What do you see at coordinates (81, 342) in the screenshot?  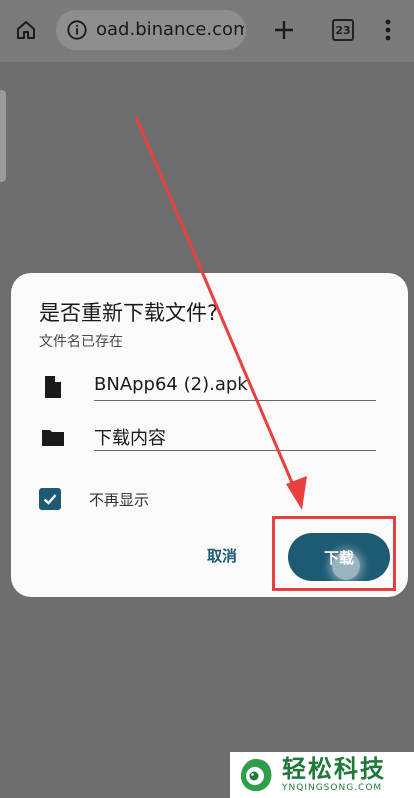 I see `dialog-subtitle: 文件名已存在` at bounding box center [81, 342].